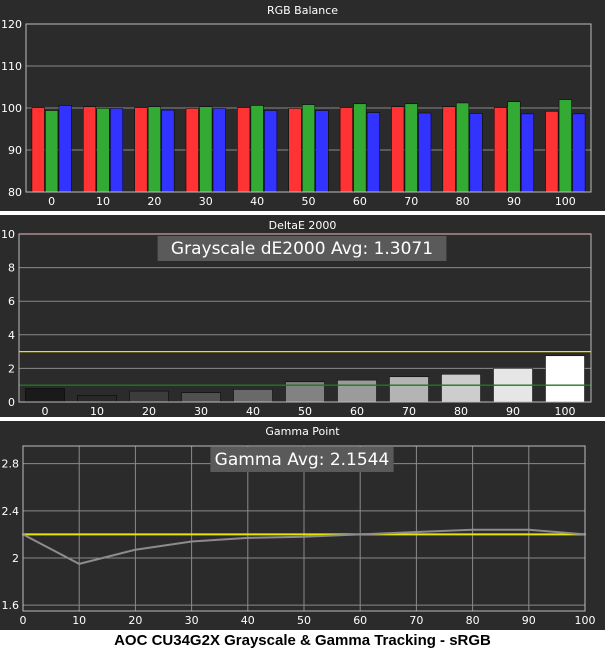  I want to click on deltae-ytick-label: 8, so click(11, 268).